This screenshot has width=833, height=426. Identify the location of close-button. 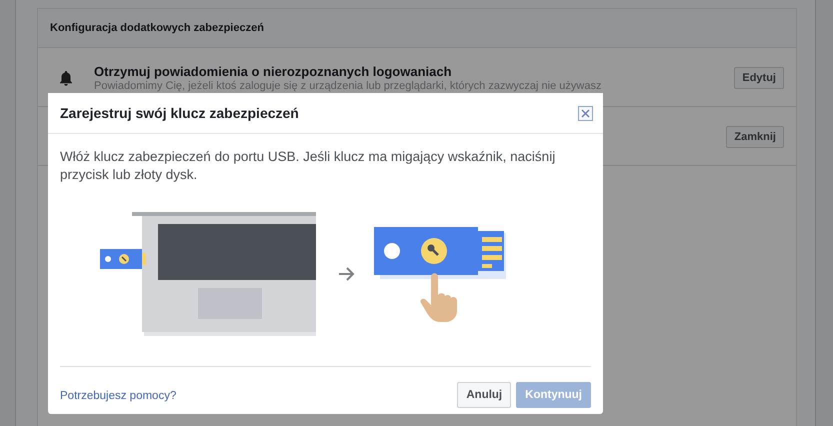
(585, 113).